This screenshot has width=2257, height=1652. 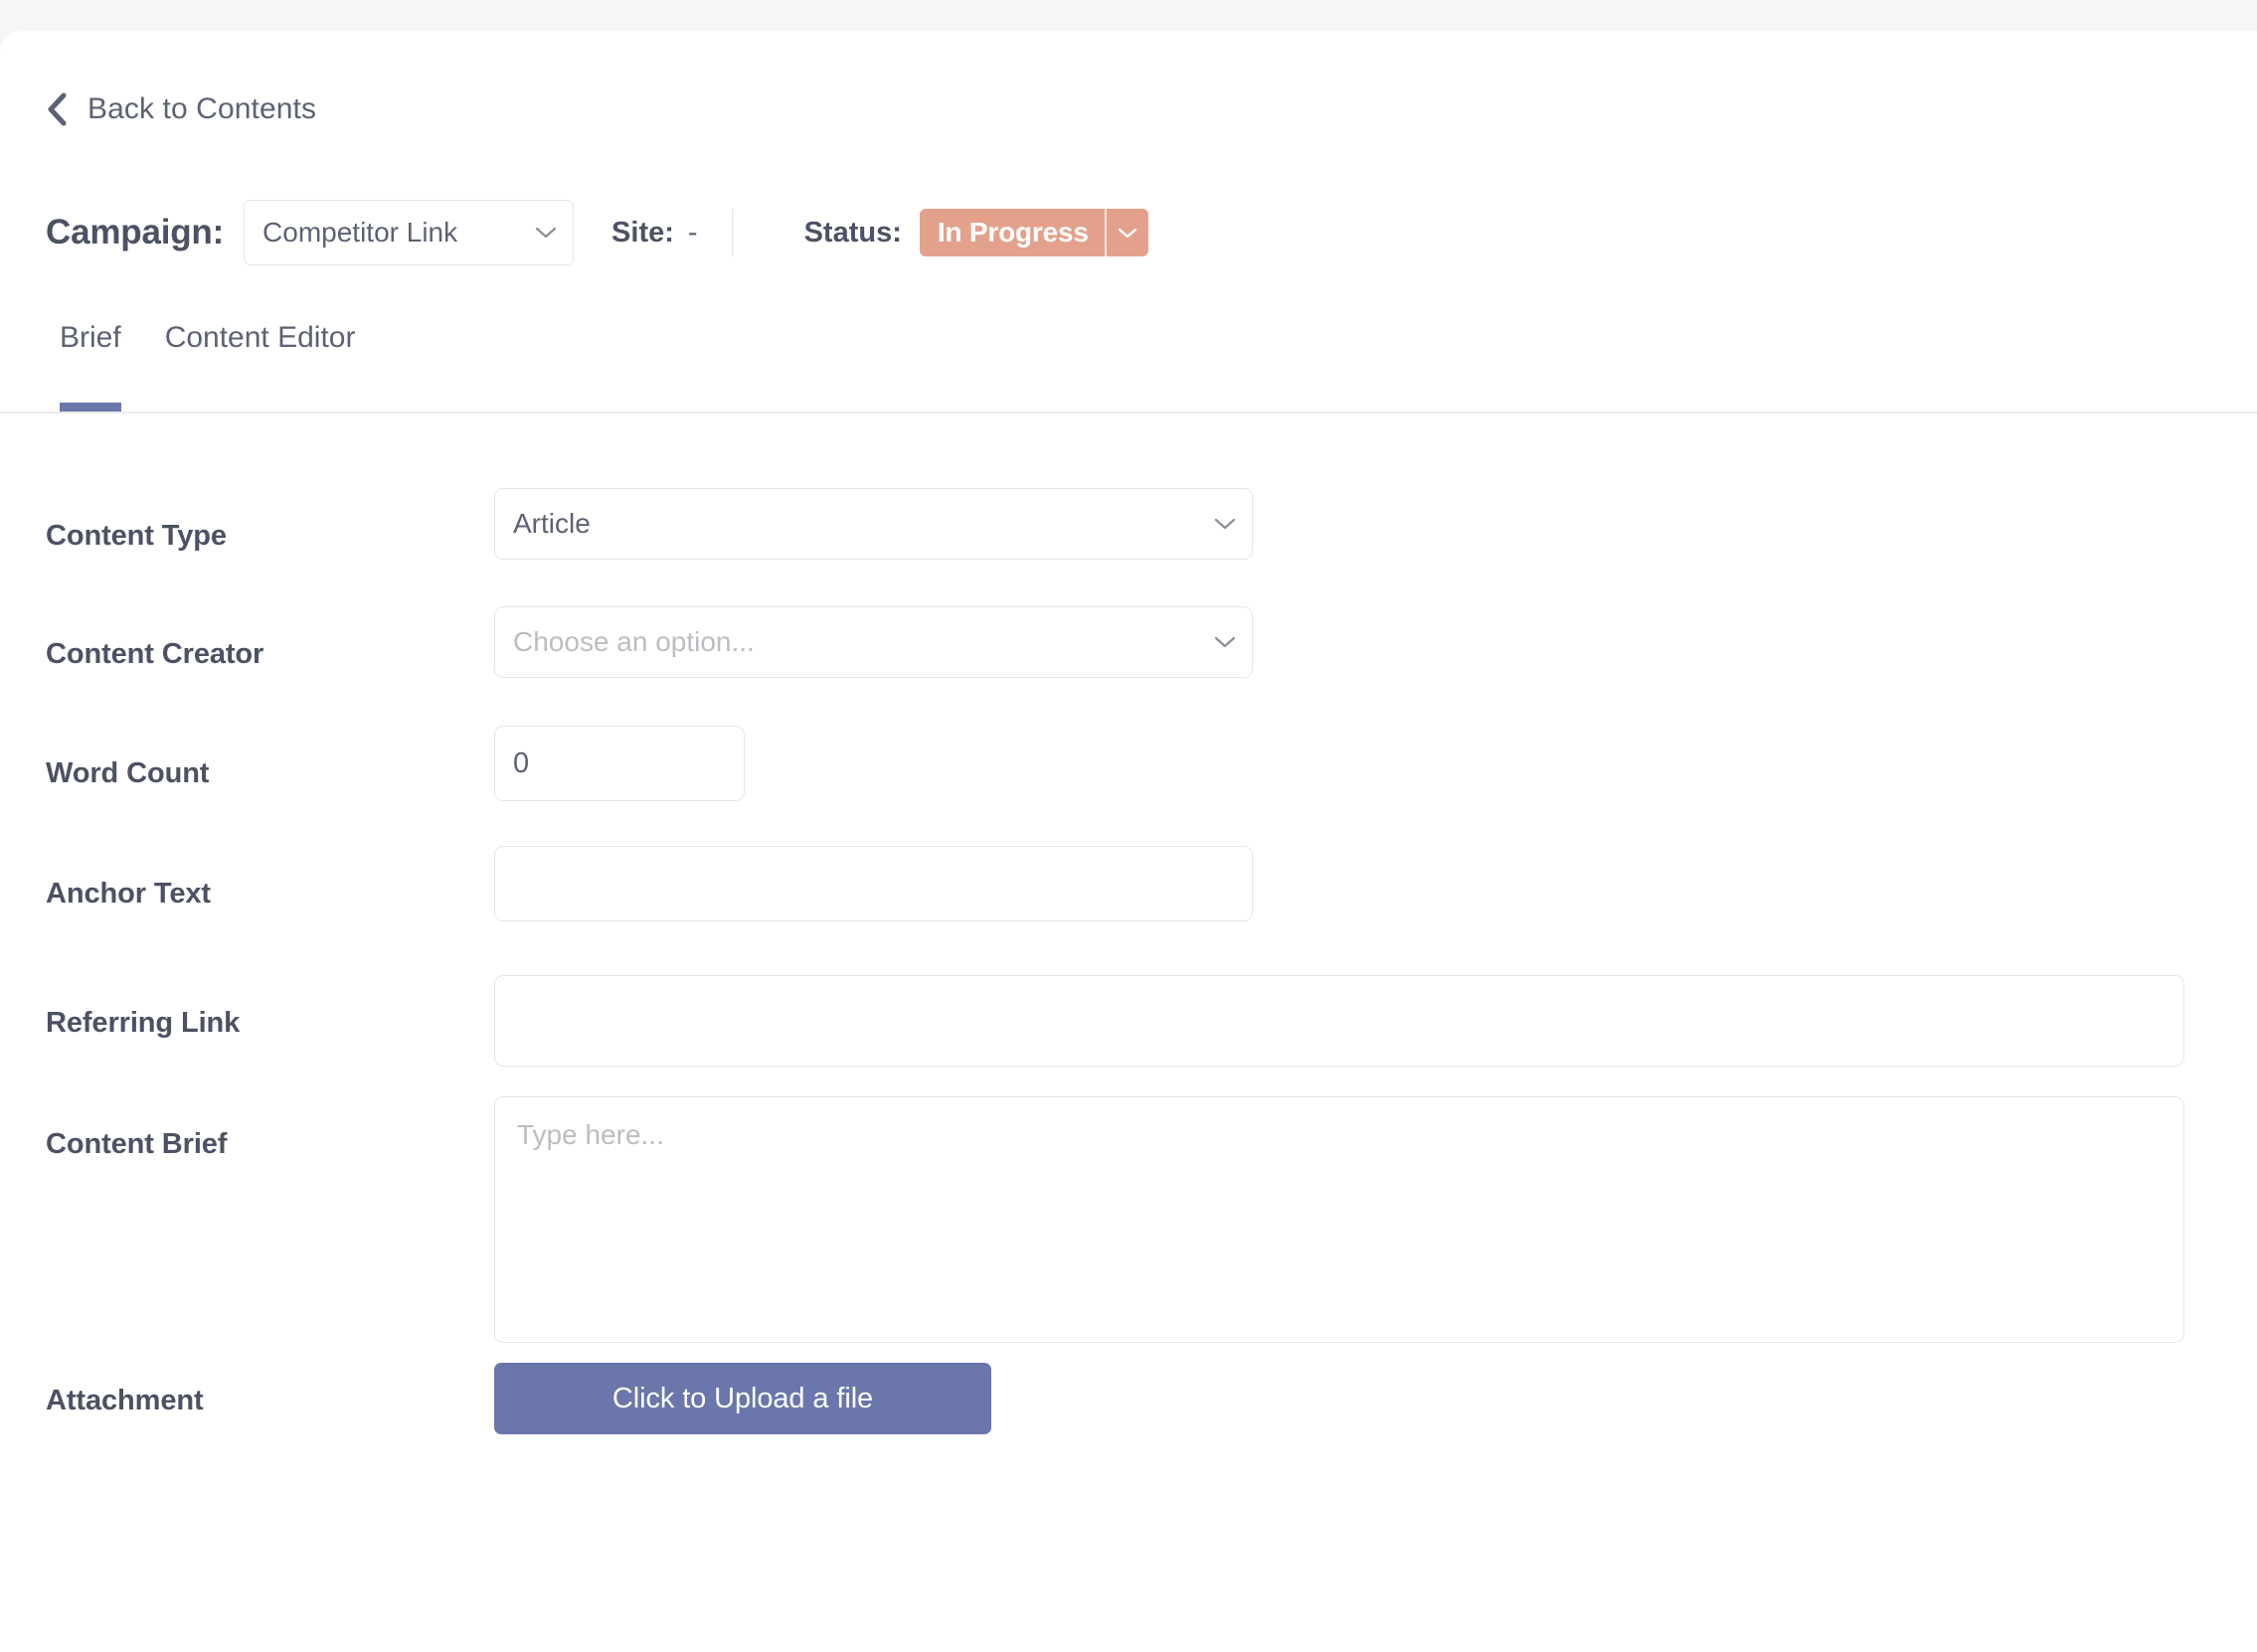 What do you see at coordinates (129, 893) in the screenshot?
I see `anchor-text-label: Anchor Text` at bounding box center [129, 893].